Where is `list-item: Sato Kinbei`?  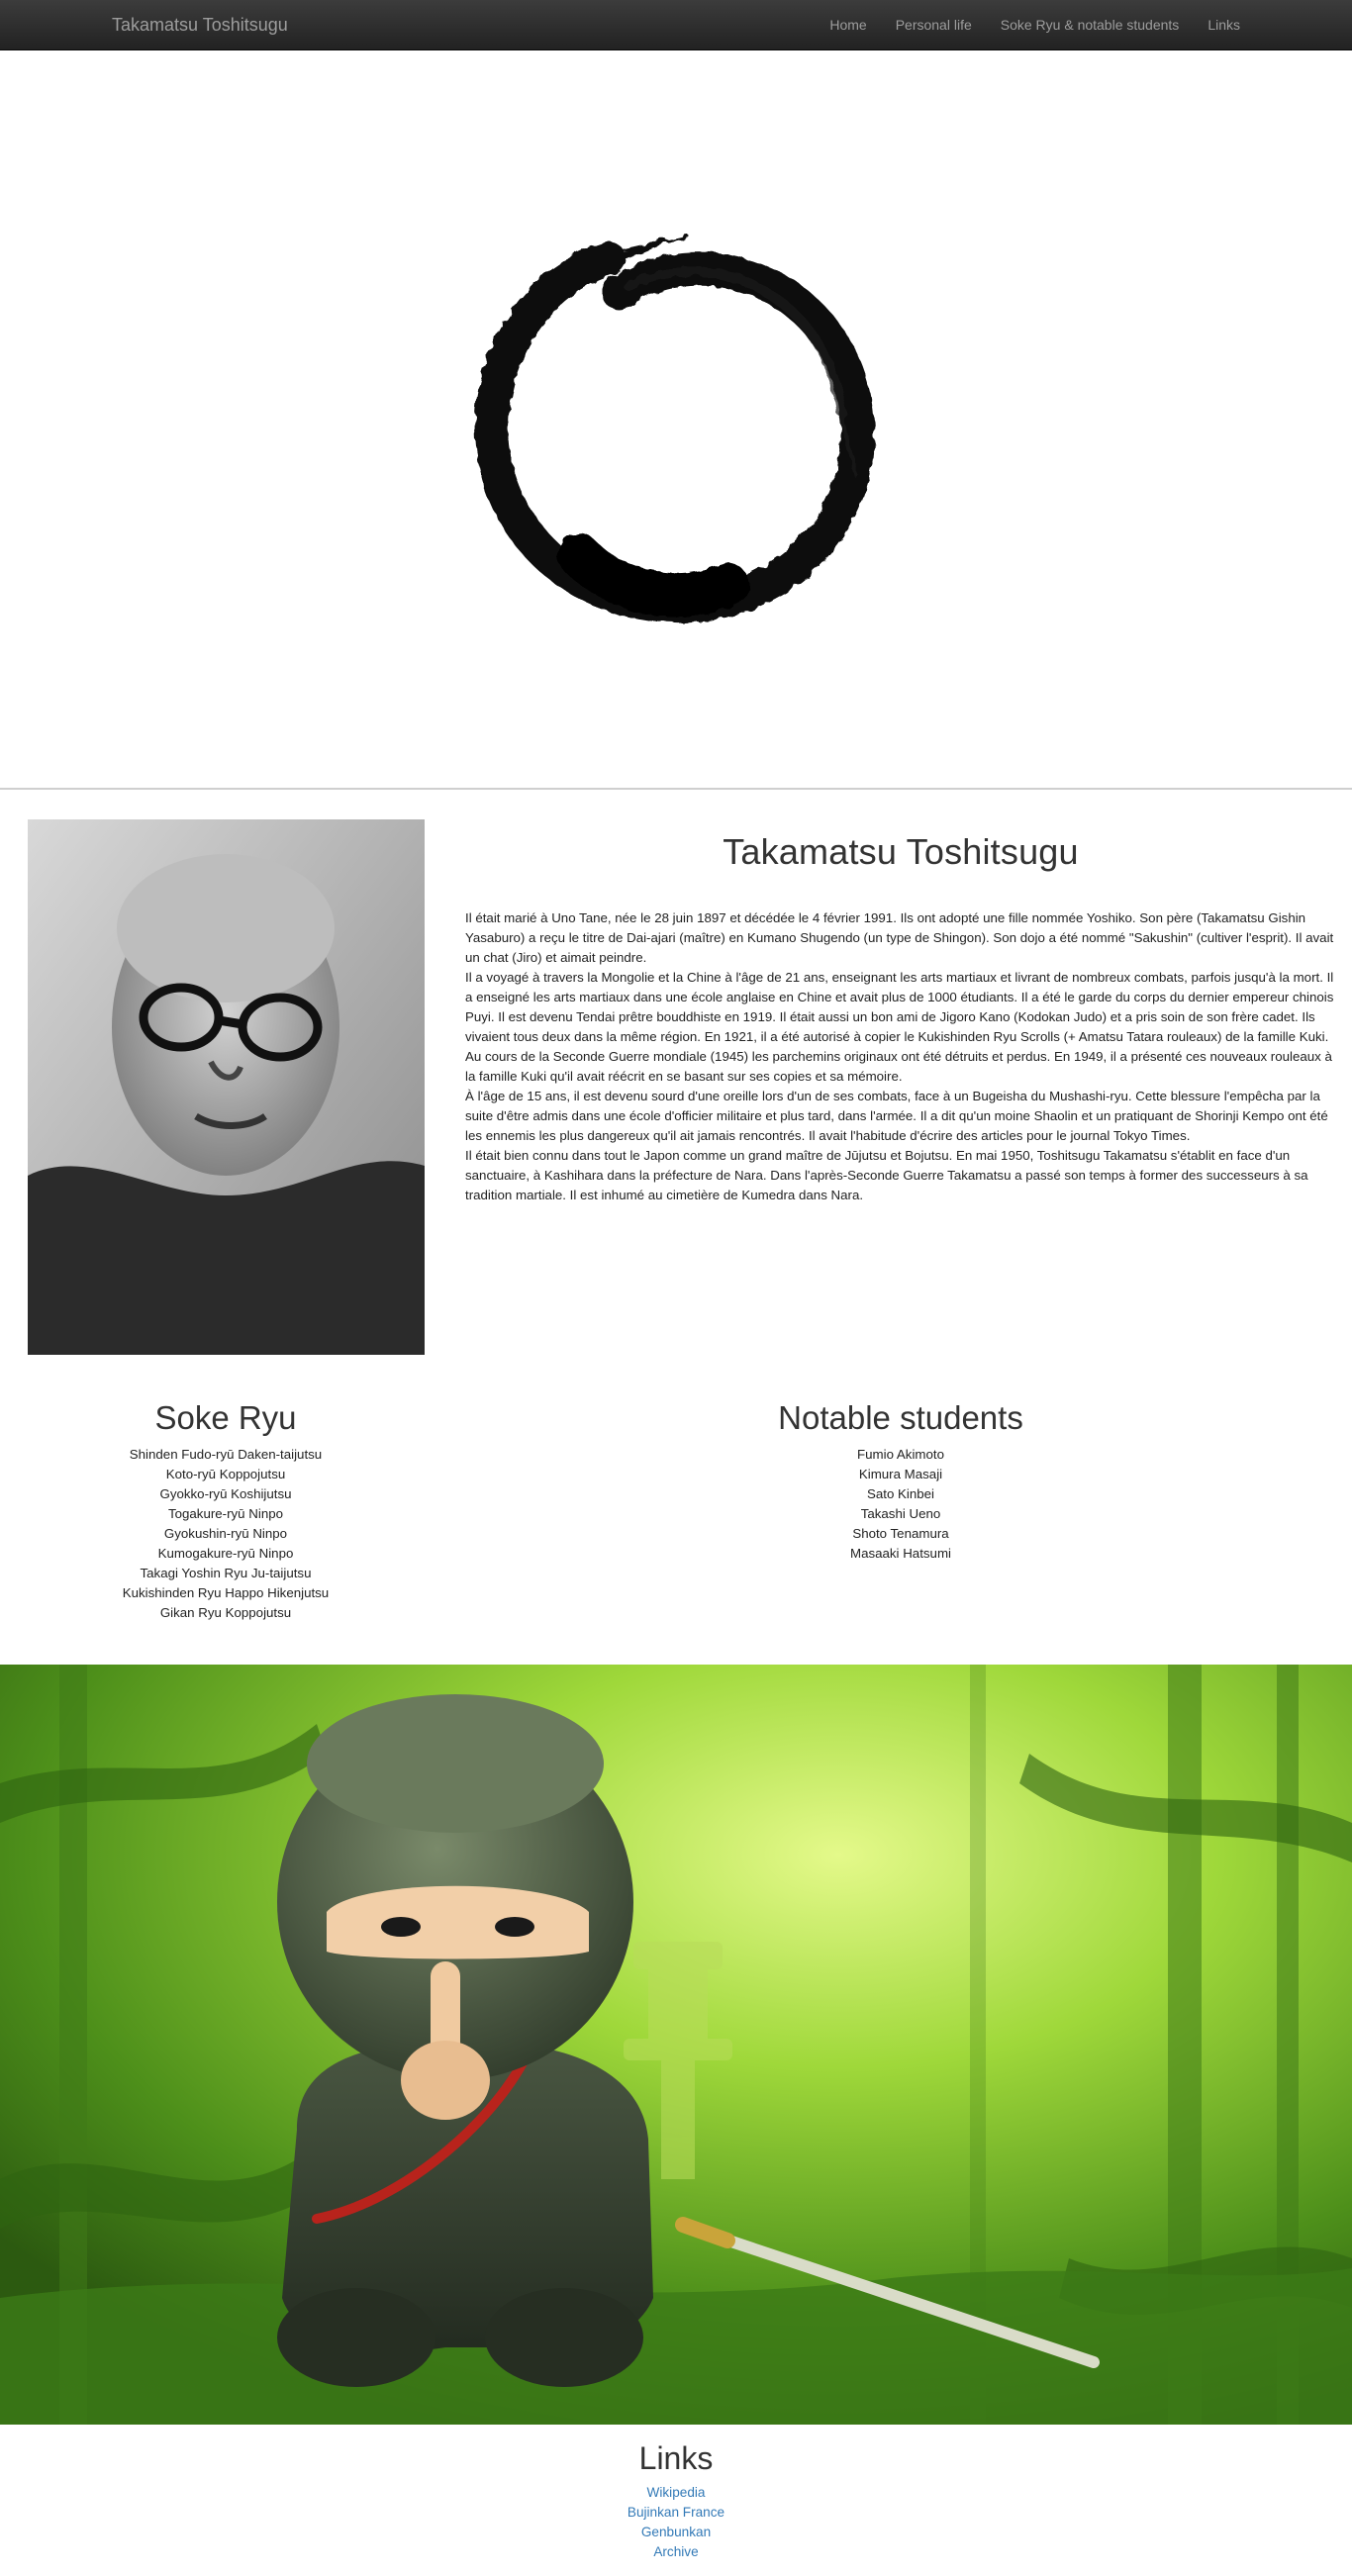
list-item: Sato Kinbei is located at coordinates (900, 1493).